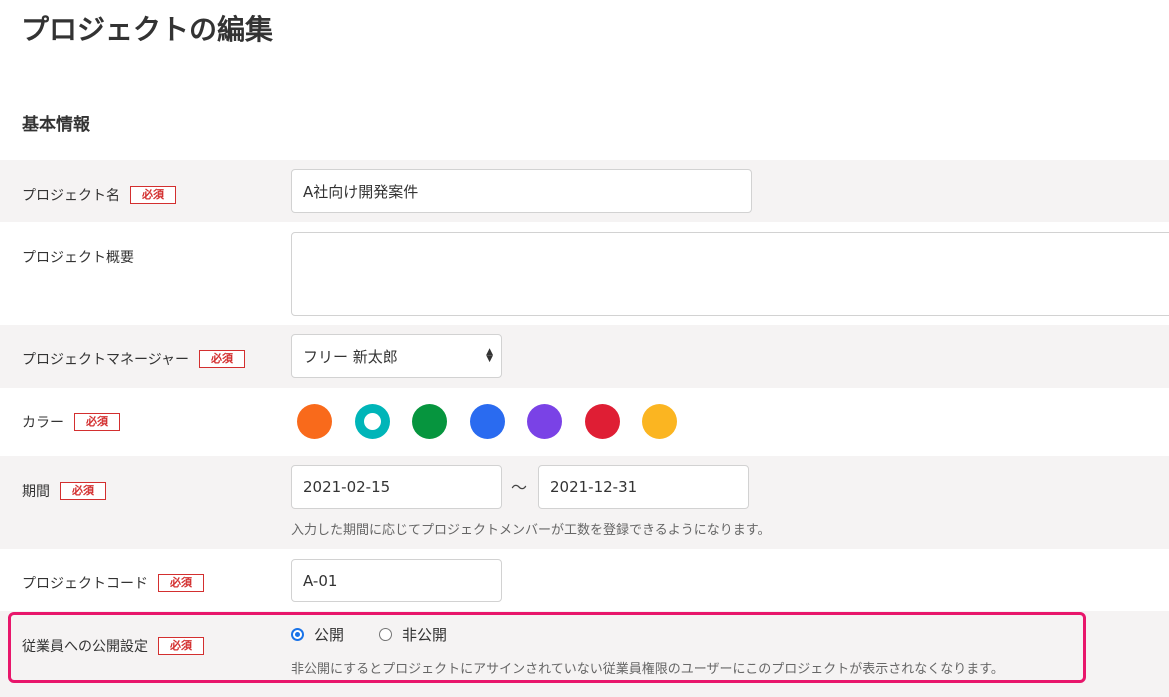  Describe the element at coordinates (659, 421) in the screenshot. I see `color-swatch-yellow` at that location.